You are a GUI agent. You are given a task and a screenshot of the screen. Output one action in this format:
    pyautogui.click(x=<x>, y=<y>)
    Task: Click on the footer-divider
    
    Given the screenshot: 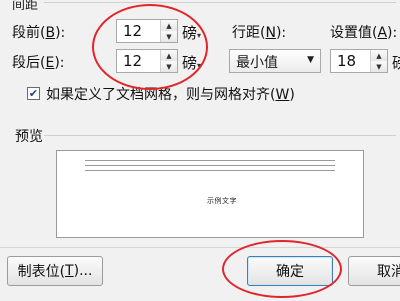 What is the action you would take?
    pyautogui.click(x=200, y=247)
    